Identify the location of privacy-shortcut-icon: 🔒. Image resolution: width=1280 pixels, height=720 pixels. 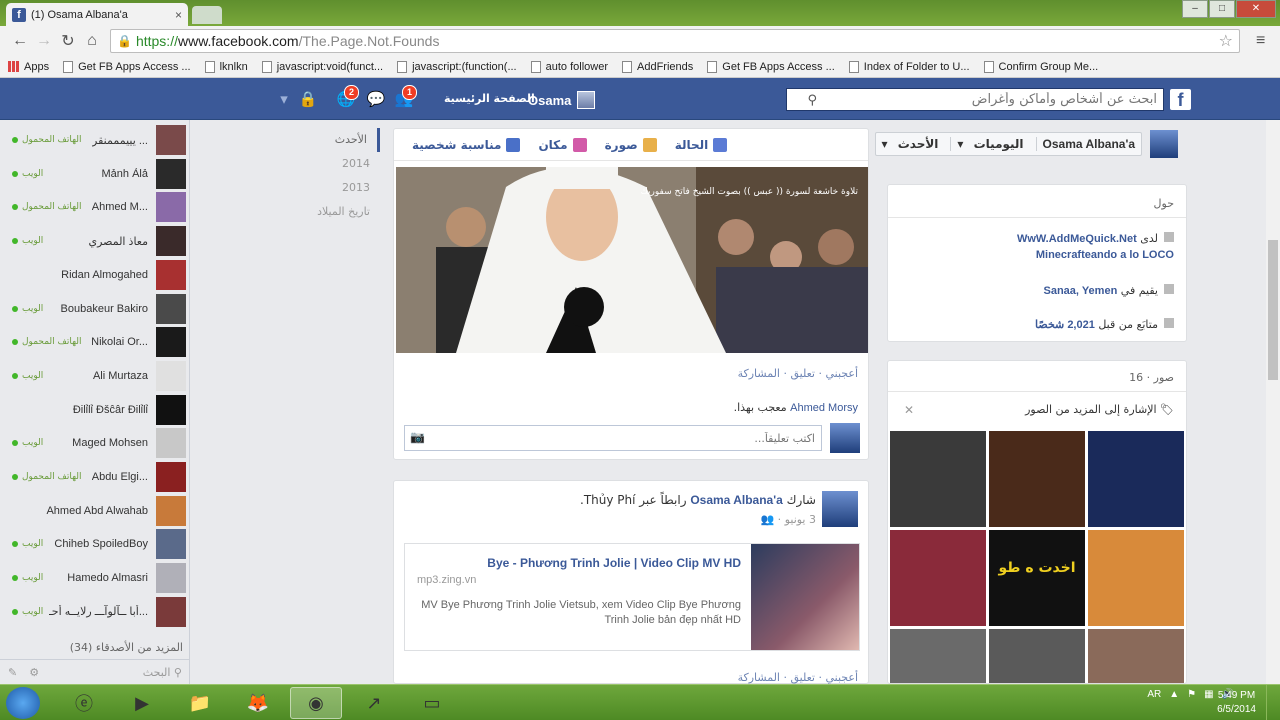
(308, 99).